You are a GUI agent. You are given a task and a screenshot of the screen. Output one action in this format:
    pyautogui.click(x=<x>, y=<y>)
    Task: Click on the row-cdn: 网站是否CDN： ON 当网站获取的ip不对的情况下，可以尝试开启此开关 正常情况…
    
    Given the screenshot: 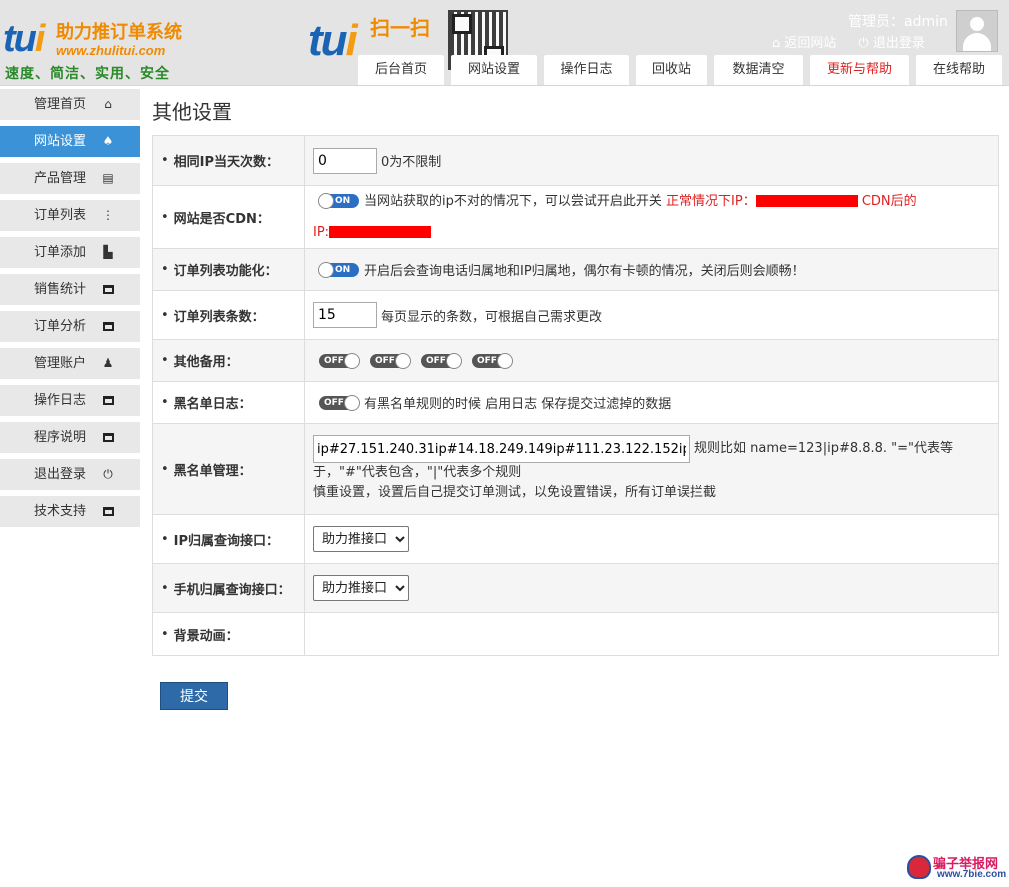 What is the action you would take?
    pyautogui.click(x=575, y=217)
    